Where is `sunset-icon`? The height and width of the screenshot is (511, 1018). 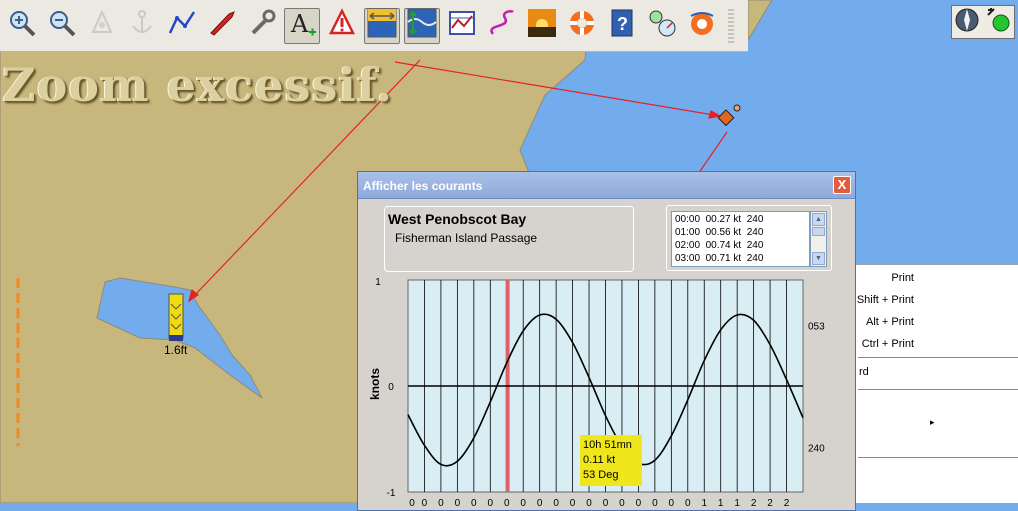 sunset-icon is located at coordinates (542, 25).